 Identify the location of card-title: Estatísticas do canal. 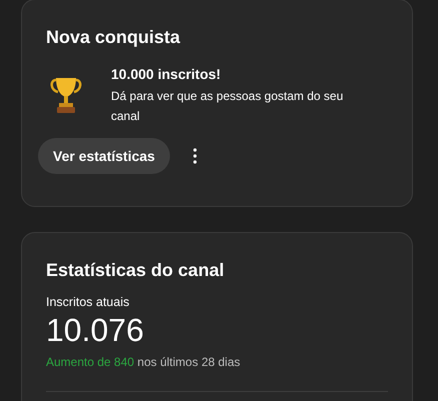
(136, 270).